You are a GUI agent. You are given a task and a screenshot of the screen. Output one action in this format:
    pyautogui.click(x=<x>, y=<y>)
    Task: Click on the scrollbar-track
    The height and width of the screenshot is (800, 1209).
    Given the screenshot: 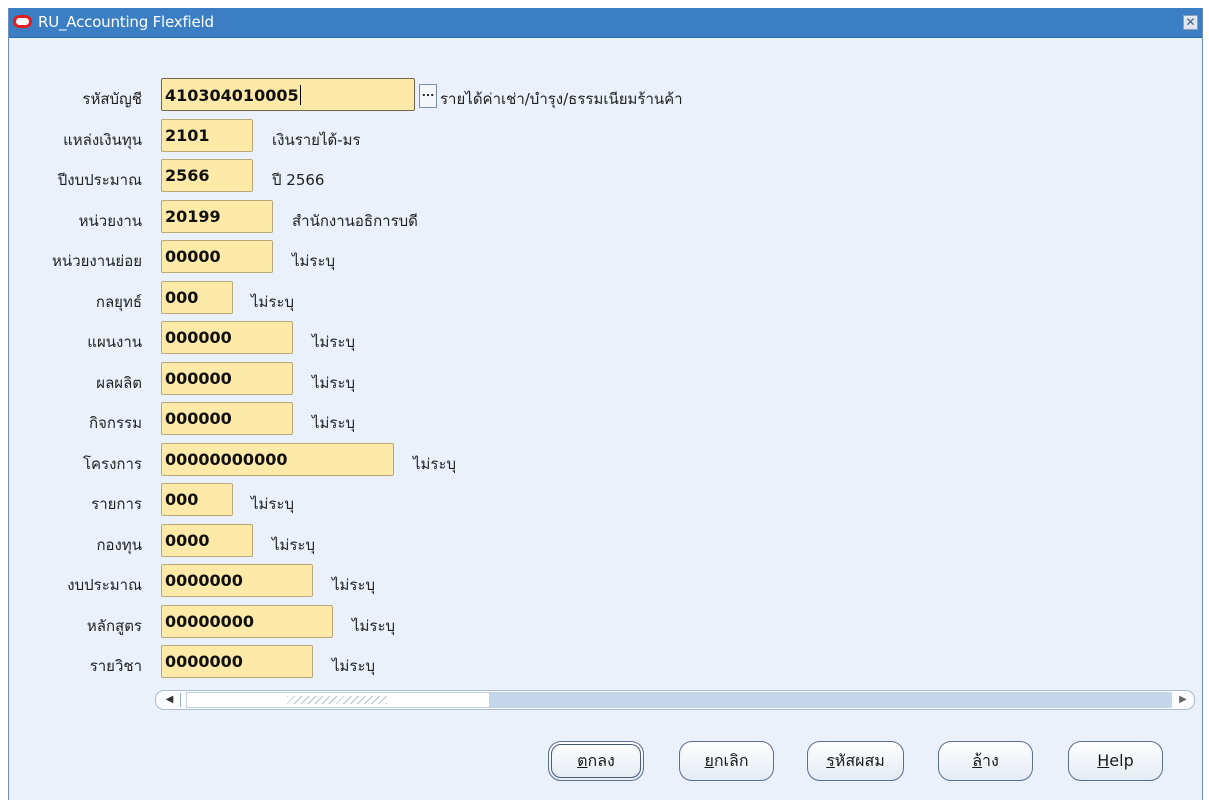 What is the action you would take?
    pyautogui.click(x=831, y=700)
    